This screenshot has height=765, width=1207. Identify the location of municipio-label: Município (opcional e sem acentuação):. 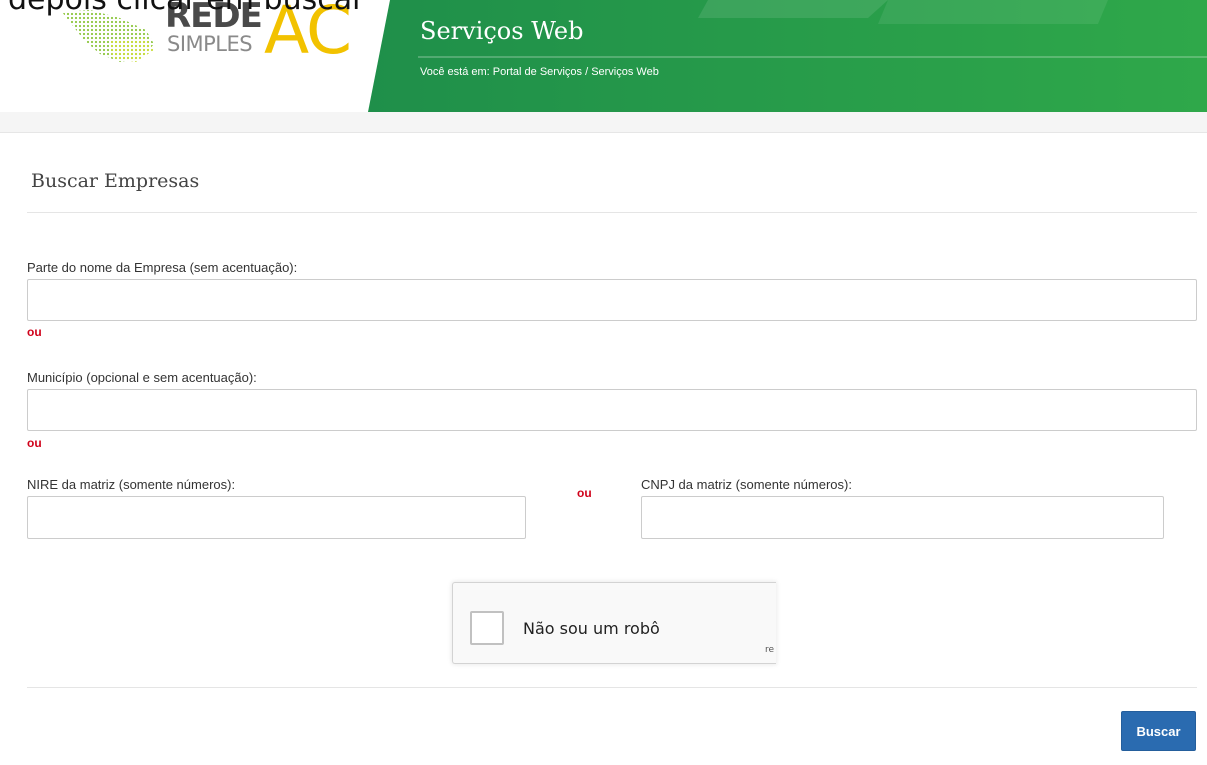
(142, 377).